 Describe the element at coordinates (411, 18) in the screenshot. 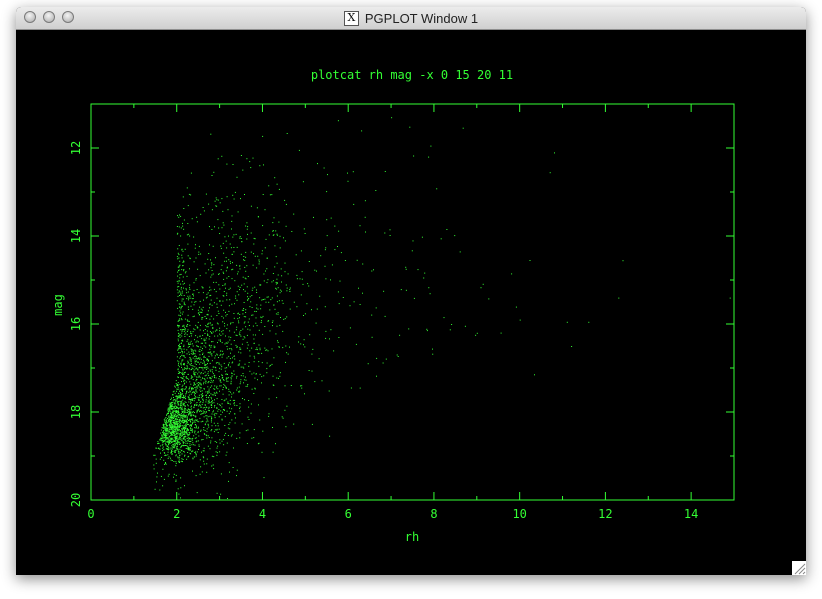

I see `title-bar: X PGPLOT Window 1` at that location.